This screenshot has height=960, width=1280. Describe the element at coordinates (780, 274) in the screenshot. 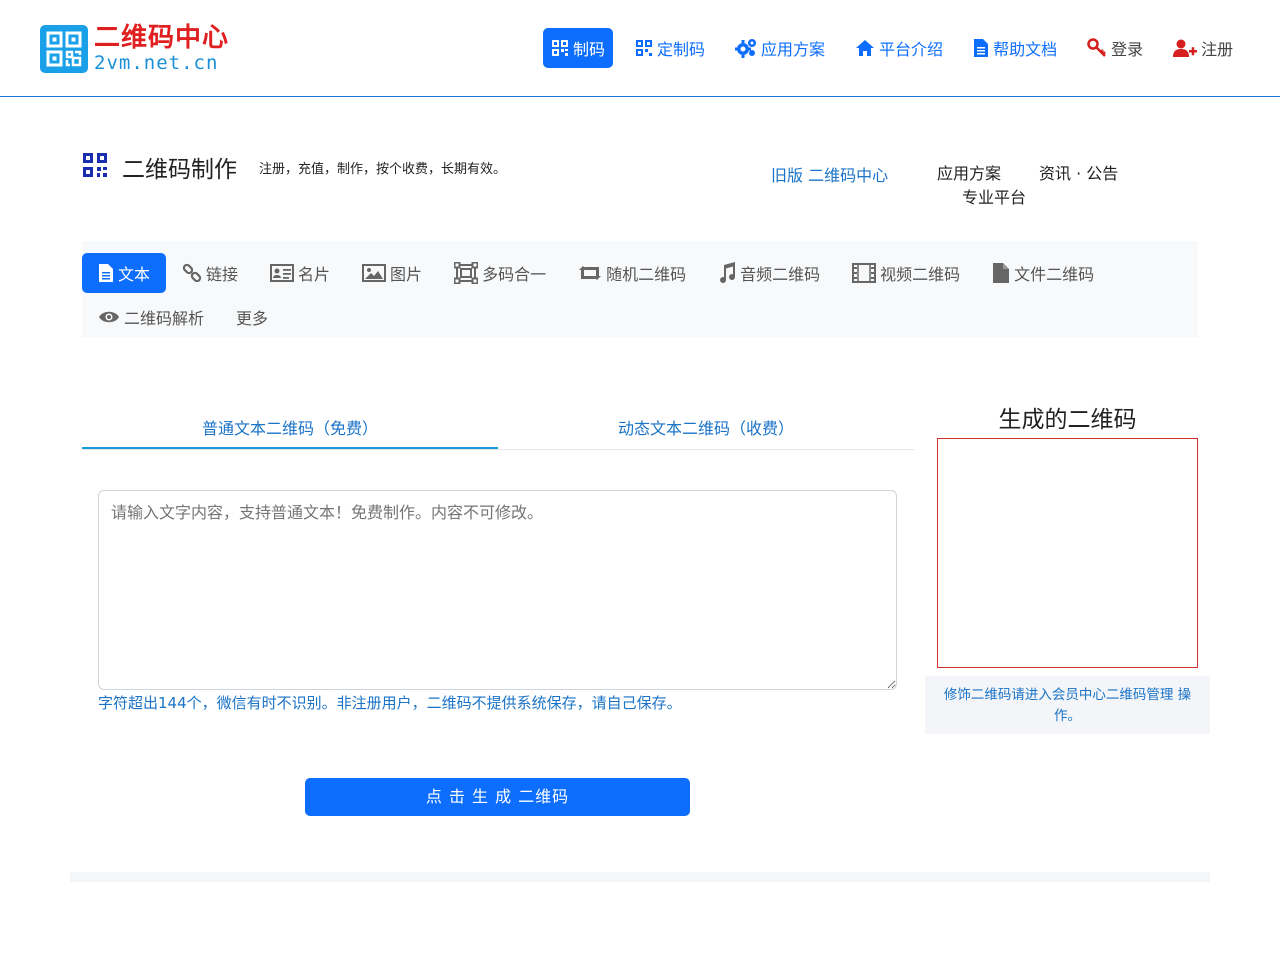

I see `tab-label: 音频二维码` at that location.